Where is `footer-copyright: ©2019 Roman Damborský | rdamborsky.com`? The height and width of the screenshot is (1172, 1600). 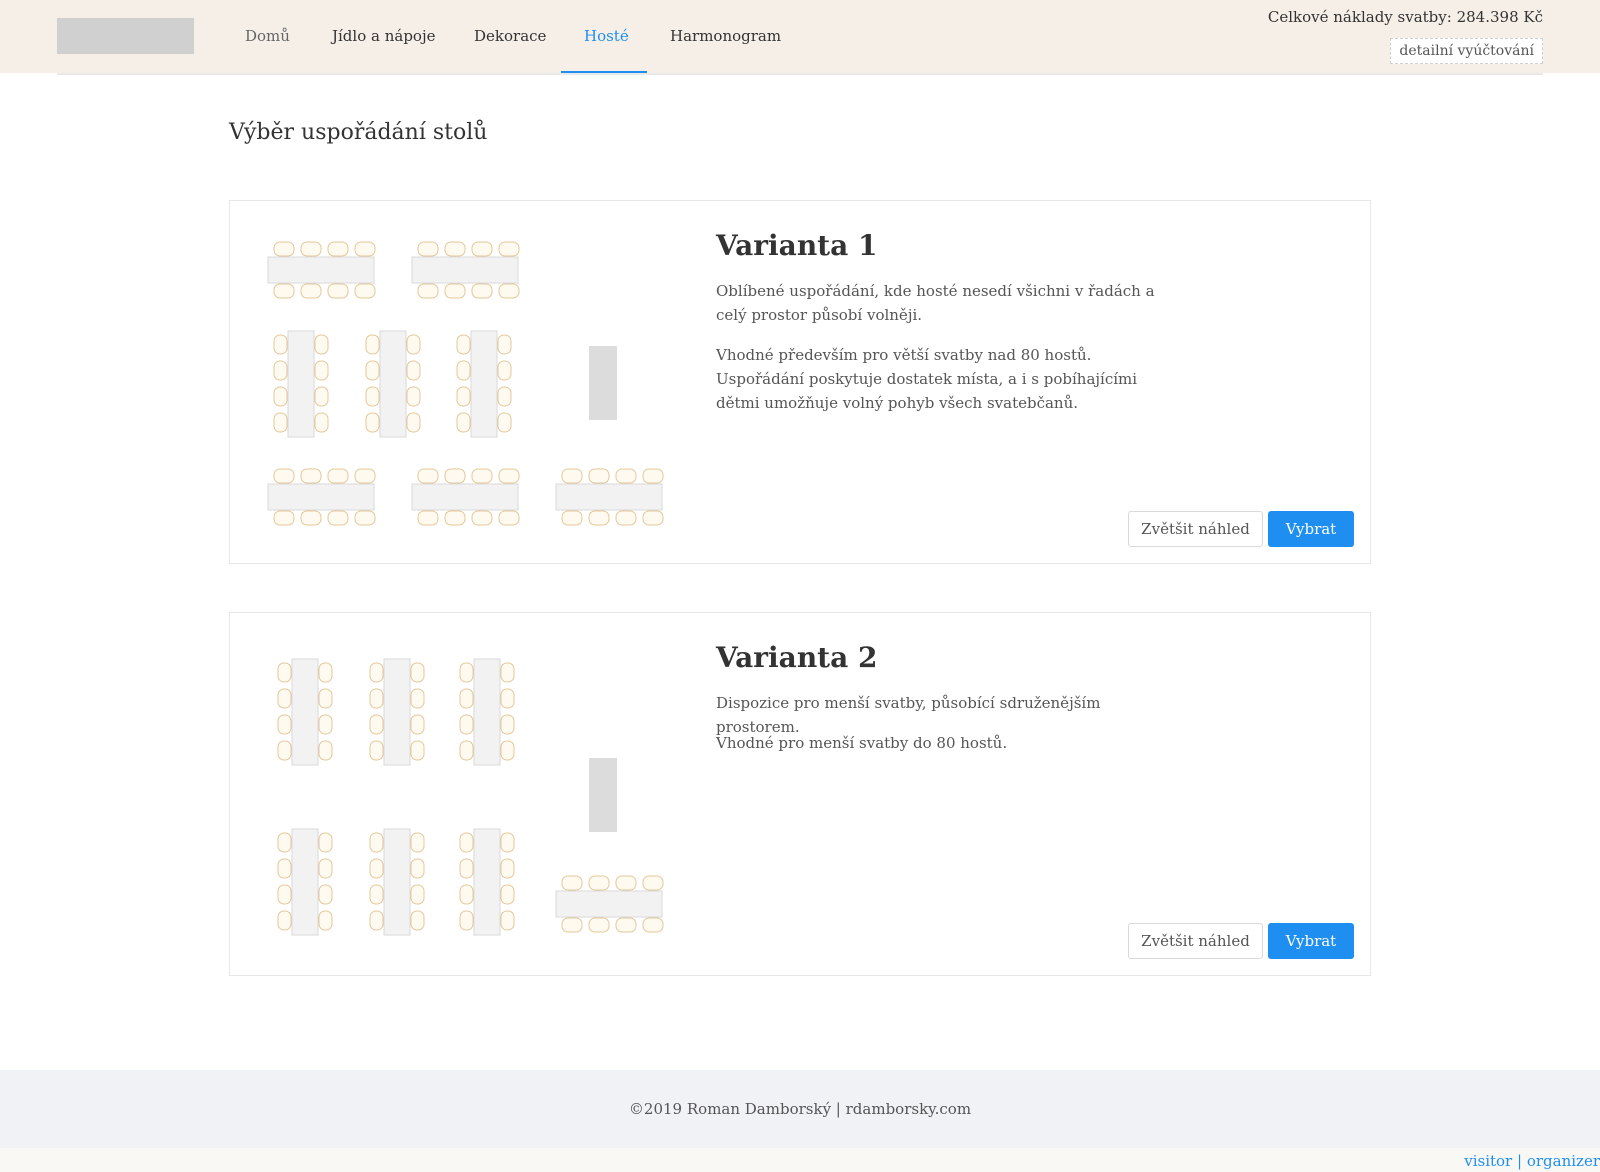 footer-copyright: ©2019 Roman Damborský | rdamborsky.com is located at coordinates (800, 1109).